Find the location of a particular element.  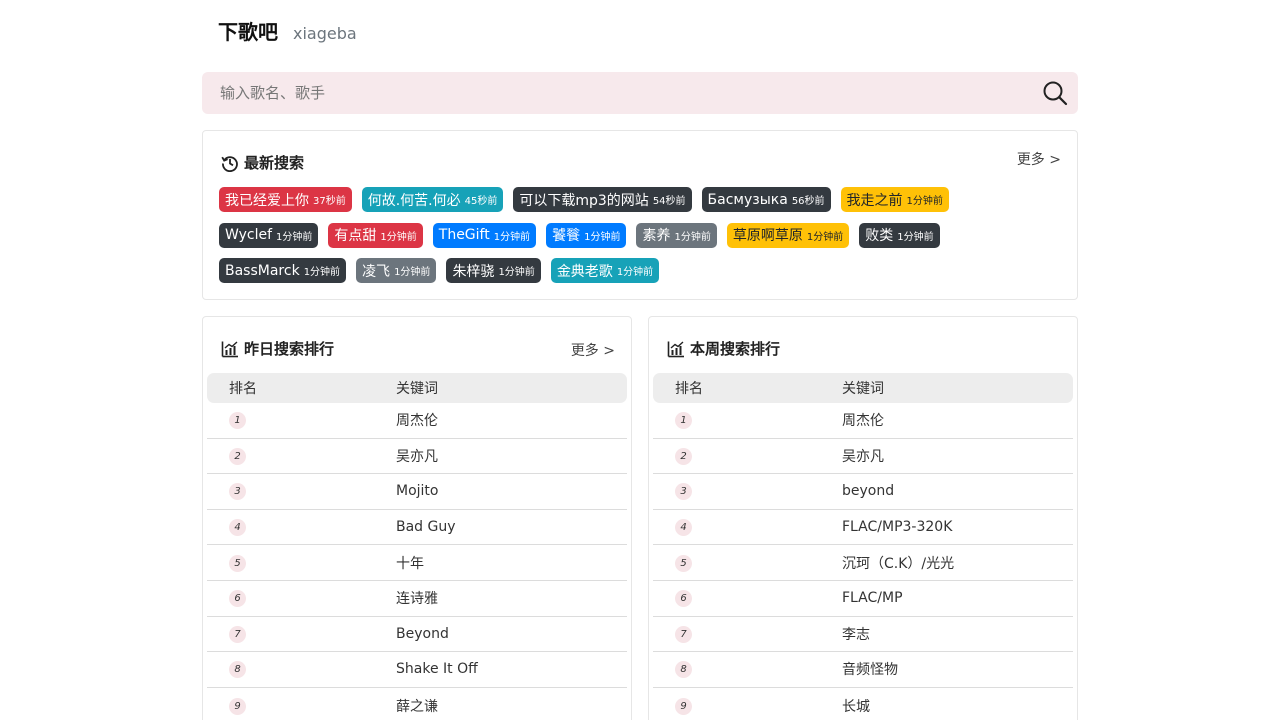

search-tag: 凌飞 1分钟前 is located at coordinates (396, 270).